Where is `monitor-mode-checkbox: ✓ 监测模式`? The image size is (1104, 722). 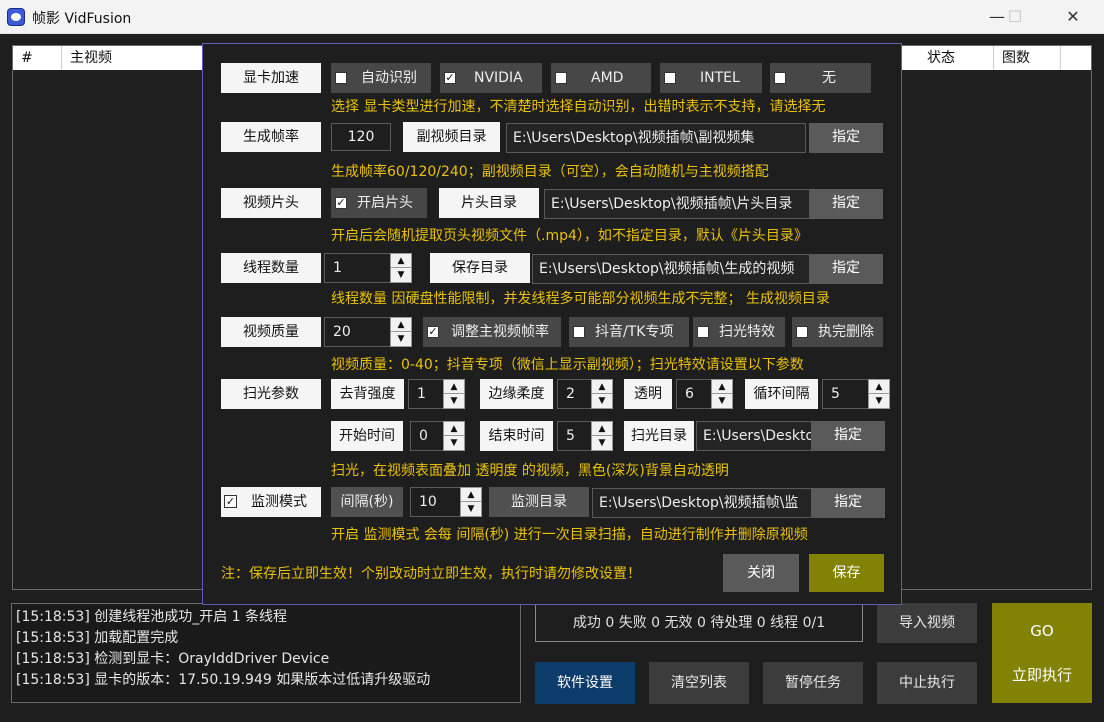
monitor-mode-checkbox: ✓ 监测模式 is located at coordinates (271, 502).